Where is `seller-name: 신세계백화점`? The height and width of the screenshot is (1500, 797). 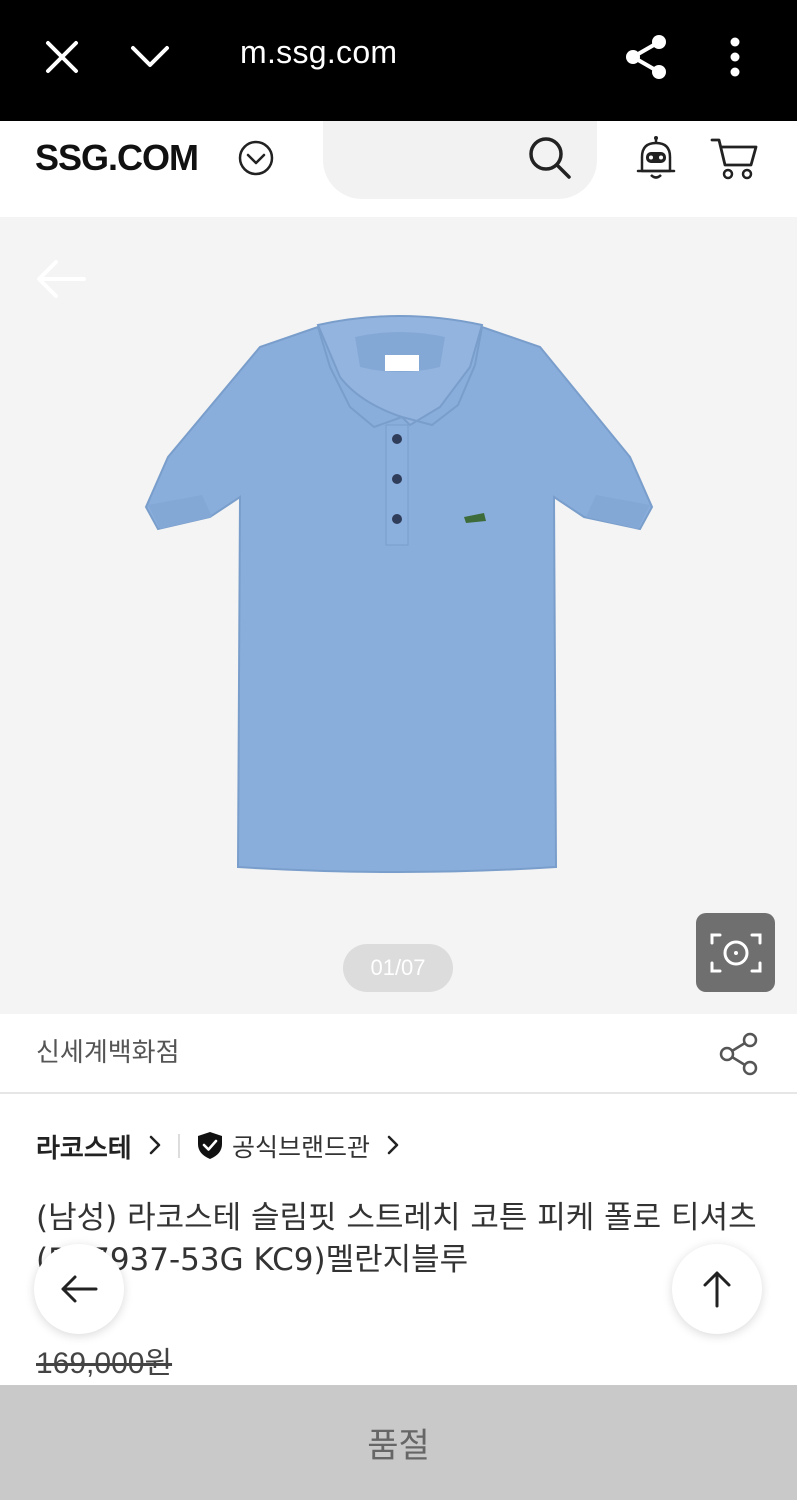
seller-name: 신세계백화점 is located at coordinates (108, 1050).